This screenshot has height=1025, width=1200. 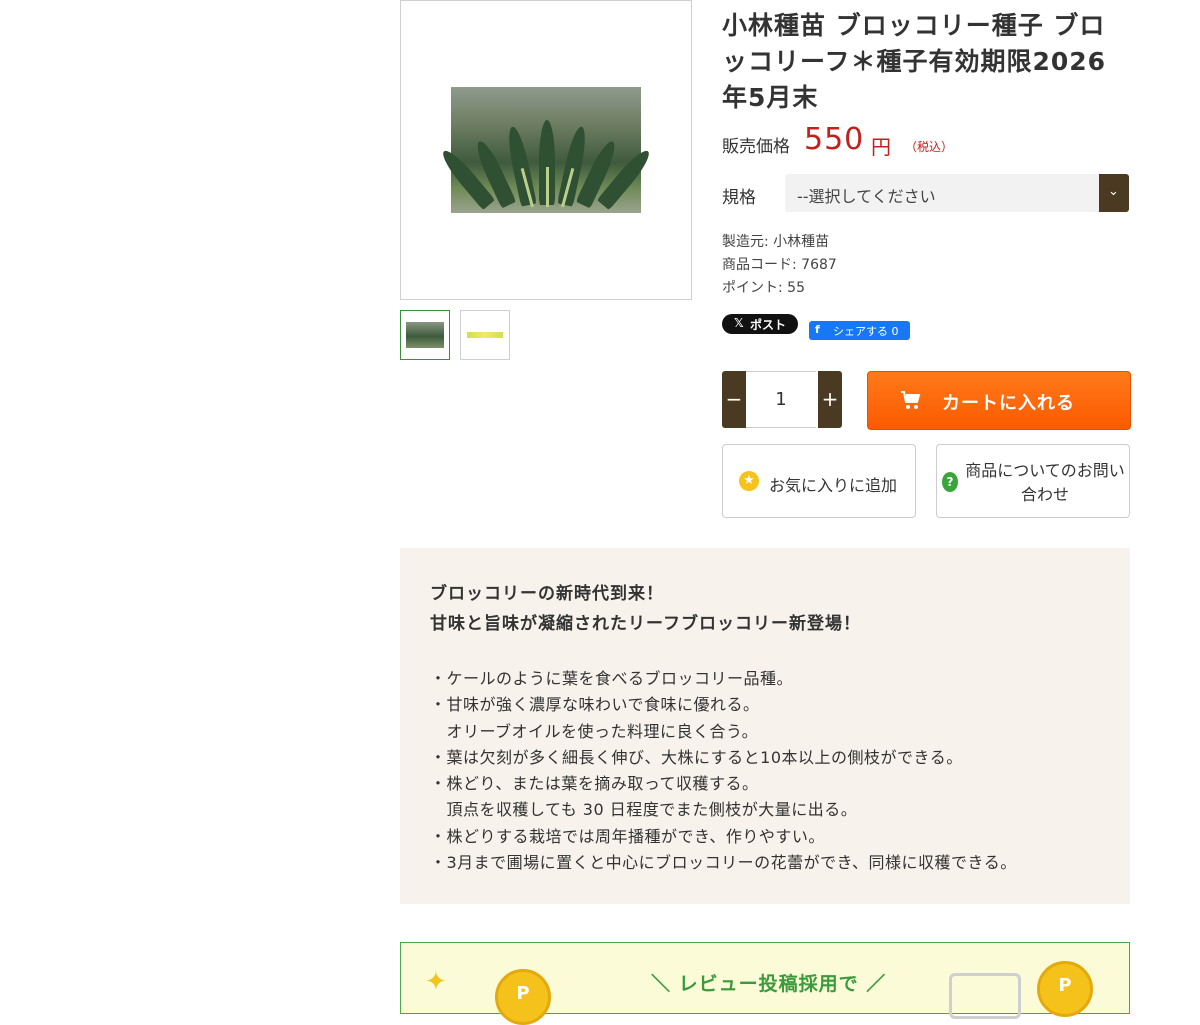 I want to click on quantity-stepper: − 1 +, so click(x=782, y=399).